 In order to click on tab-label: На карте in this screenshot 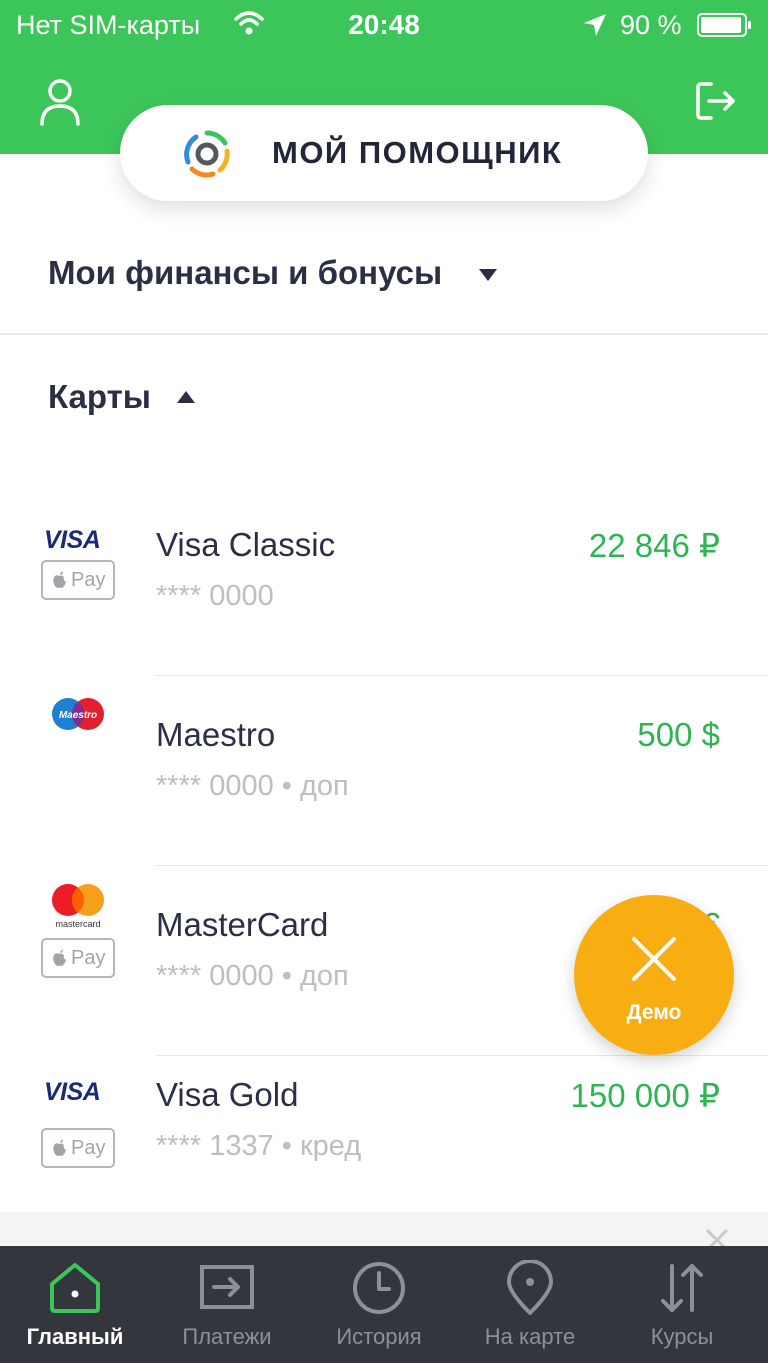, I will do `click(530, 1336)`.